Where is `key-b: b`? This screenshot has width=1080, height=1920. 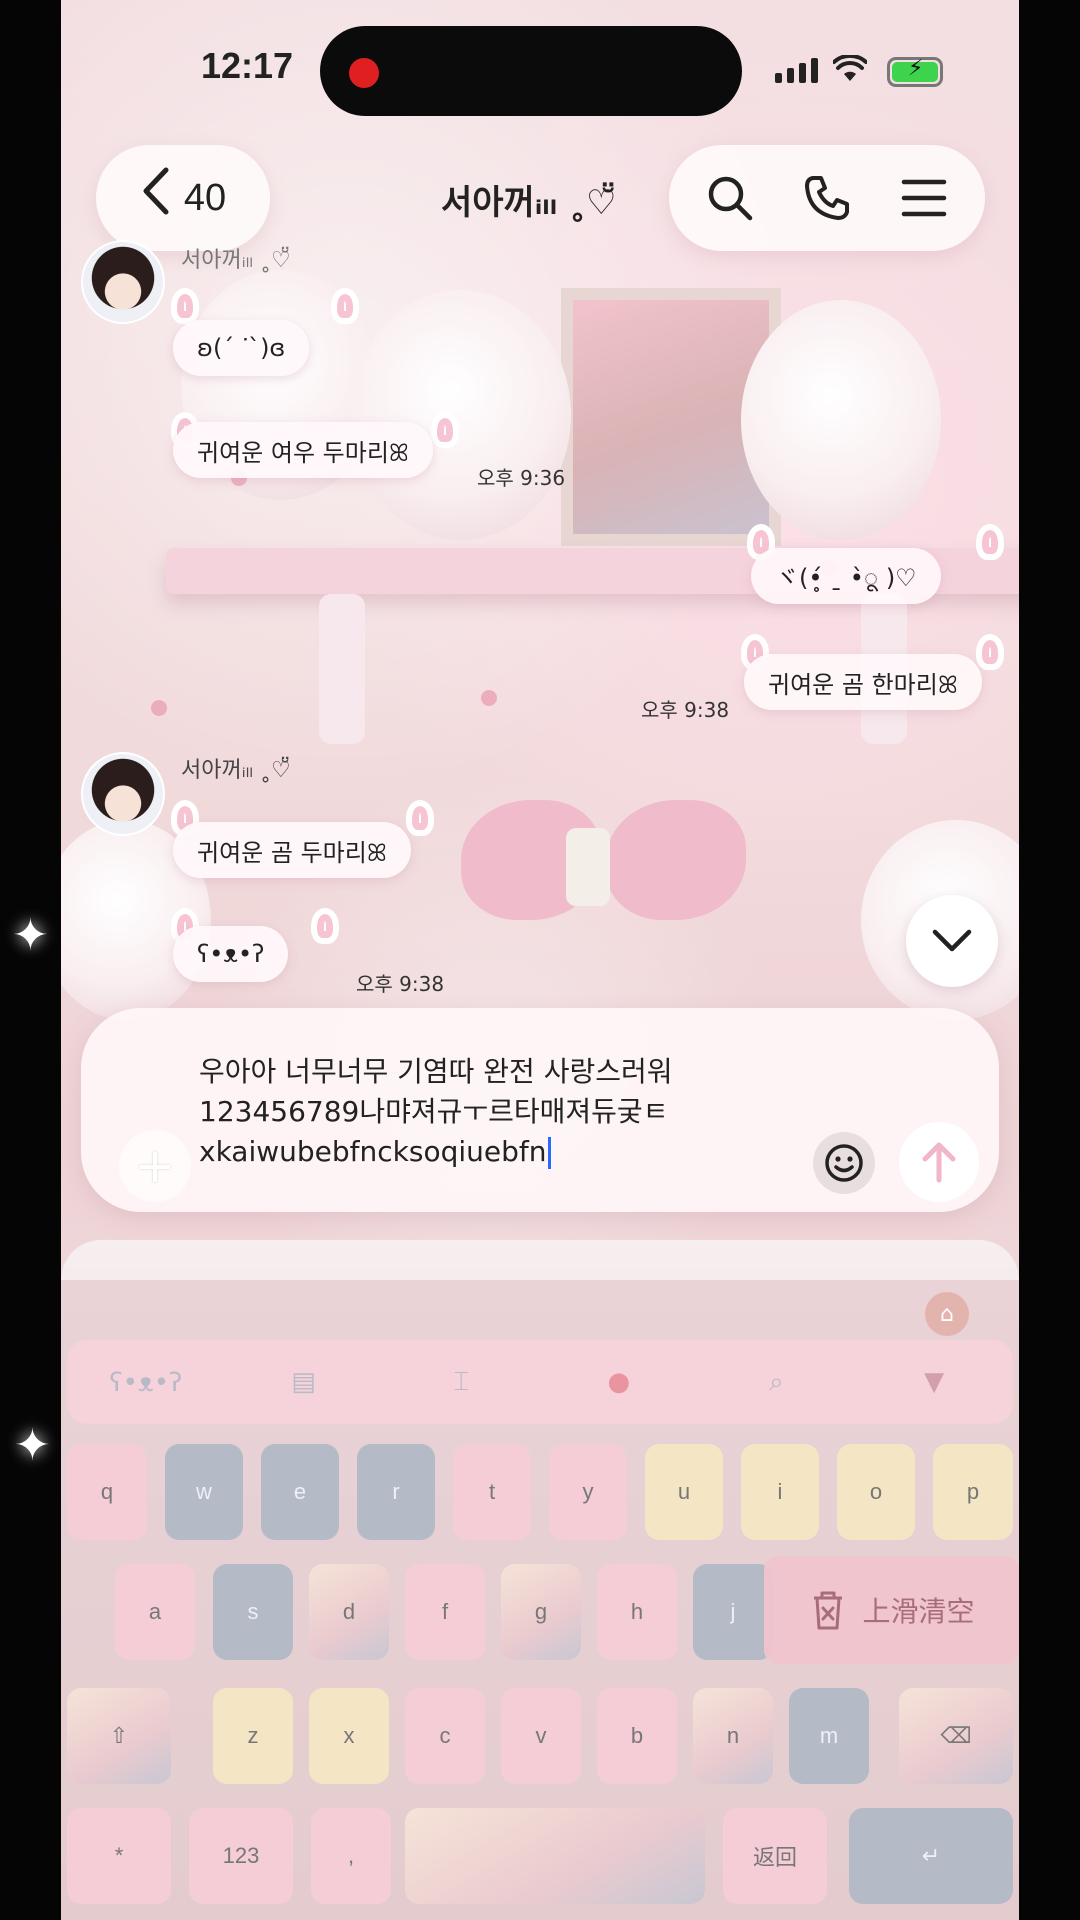 key-b: b is located at coordinates (637, 1736).